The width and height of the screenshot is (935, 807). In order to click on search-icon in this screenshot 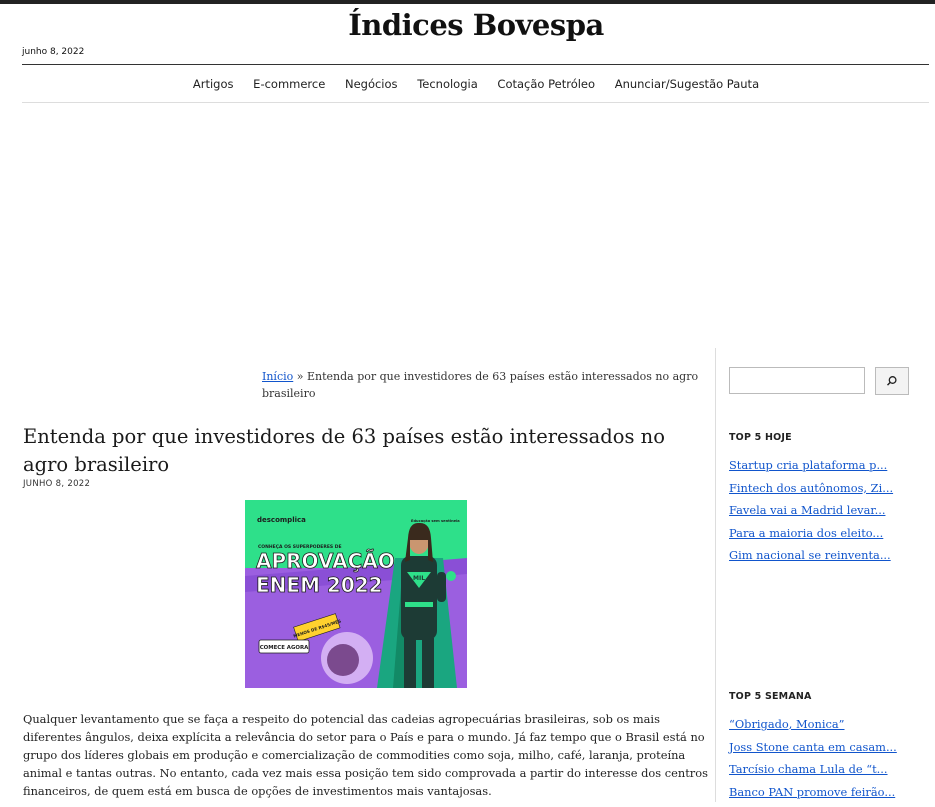, I will do `click(892, 381)`.